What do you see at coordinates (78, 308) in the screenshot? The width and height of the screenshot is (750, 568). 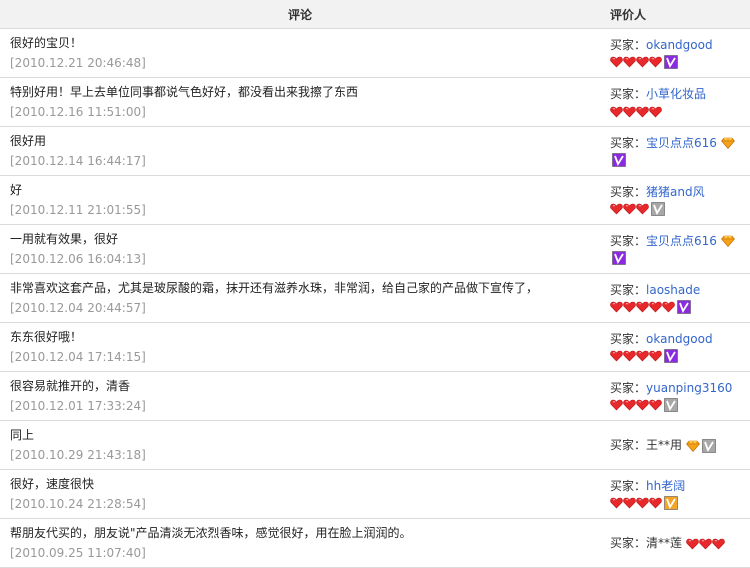 I see `comment-date: [2010.12.04 20:44:57]` at bounding box center [78, 308].